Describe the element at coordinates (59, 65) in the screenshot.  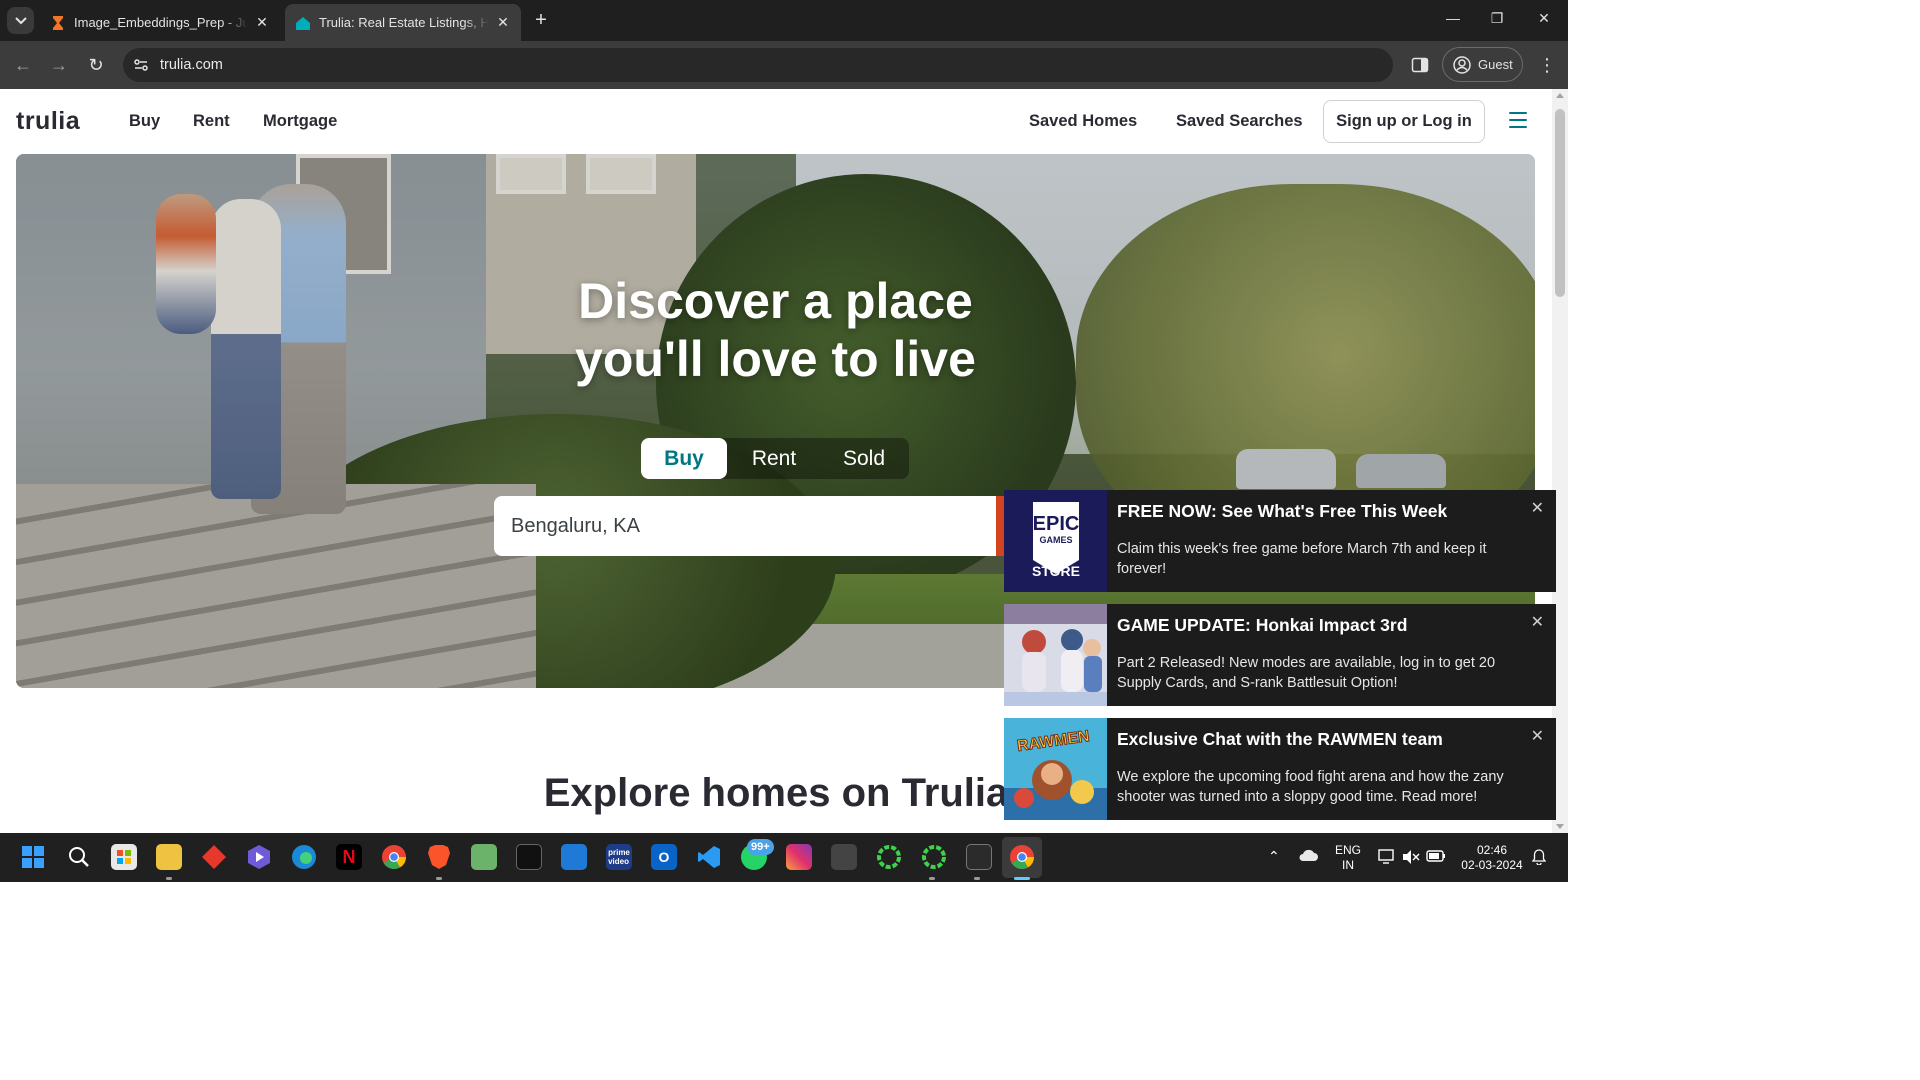
I see `forward-arrow-icon: →` at that location.